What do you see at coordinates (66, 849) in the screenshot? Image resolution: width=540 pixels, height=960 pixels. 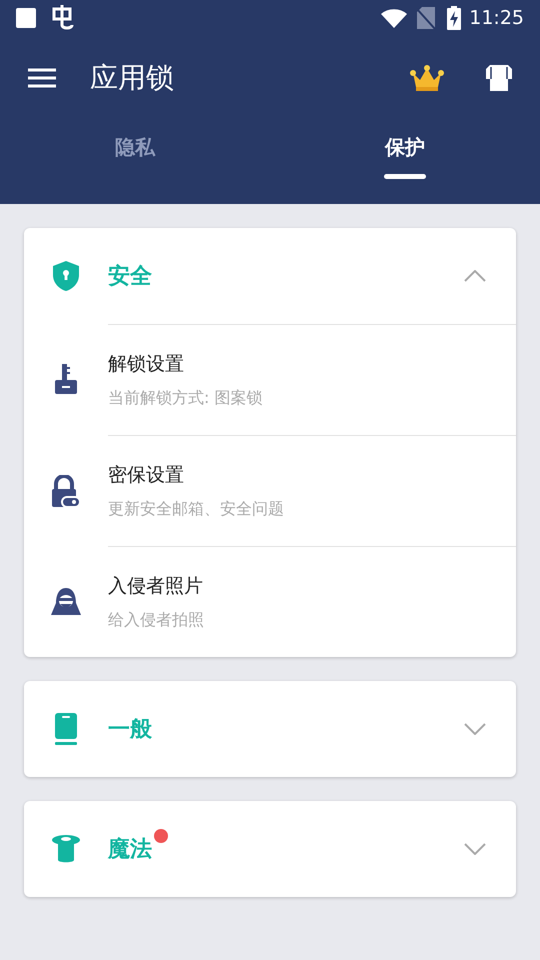 I see `magic-hat-icon` at bounding box center [66, 849].